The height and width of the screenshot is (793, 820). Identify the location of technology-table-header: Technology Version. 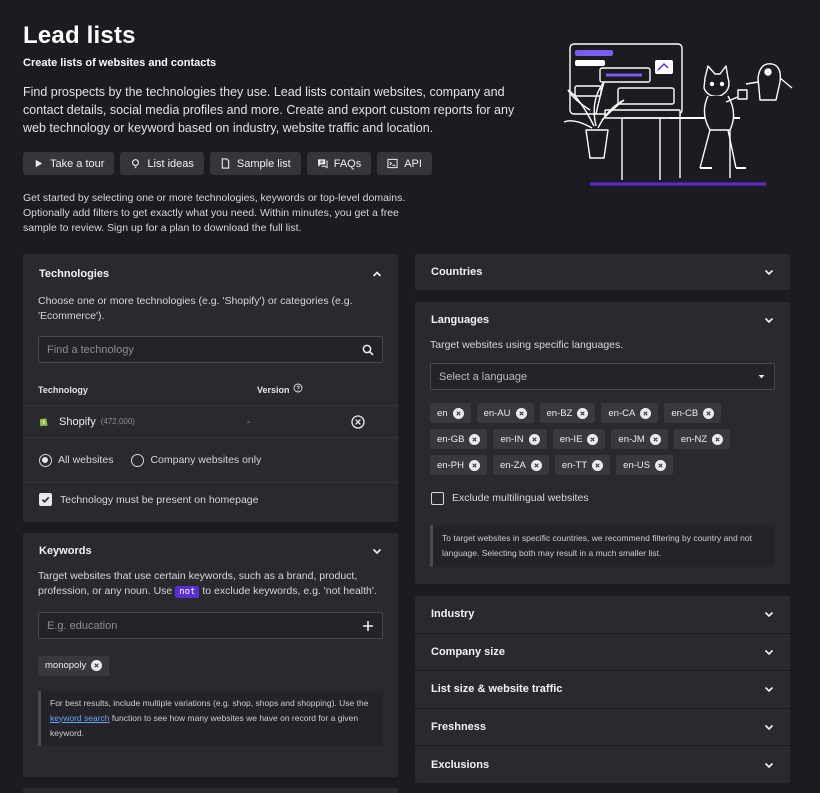
(210, 390).